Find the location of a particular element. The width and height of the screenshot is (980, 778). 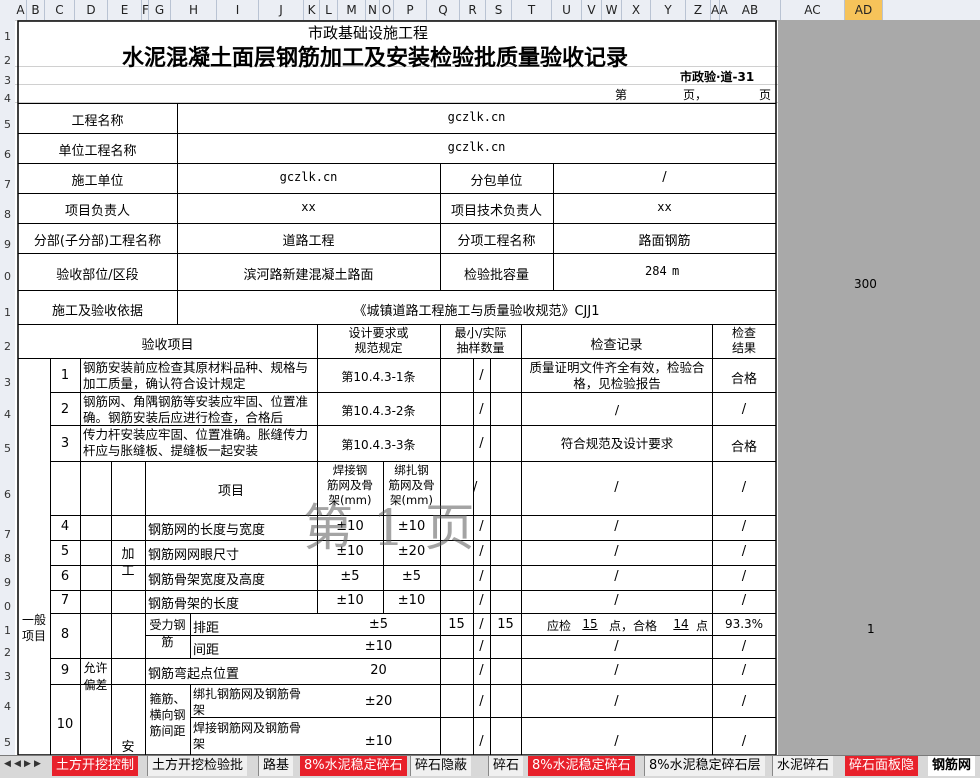

column-header-n: N is located at coordinates (373, 10).